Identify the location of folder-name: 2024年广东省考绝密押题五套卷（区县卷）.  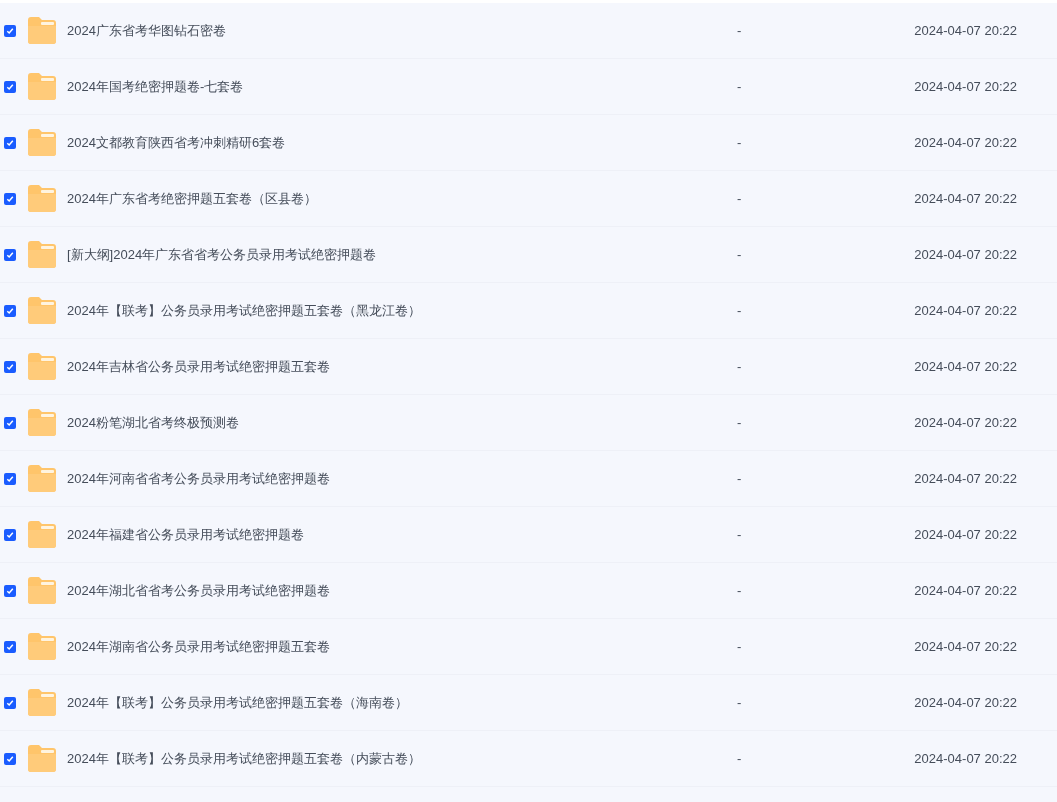
(387, 198).